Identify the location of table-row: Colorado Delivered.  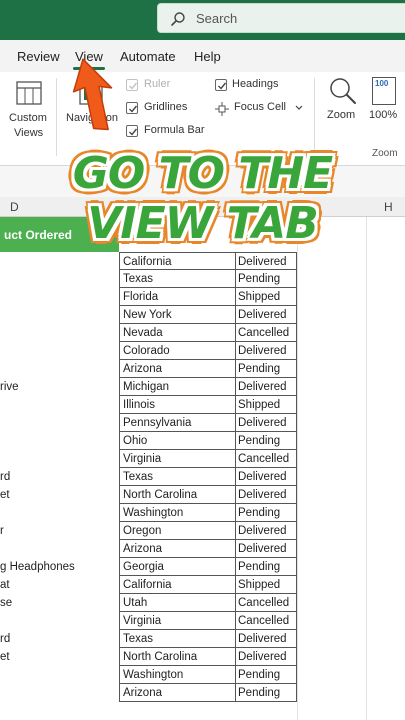
(202, 351).